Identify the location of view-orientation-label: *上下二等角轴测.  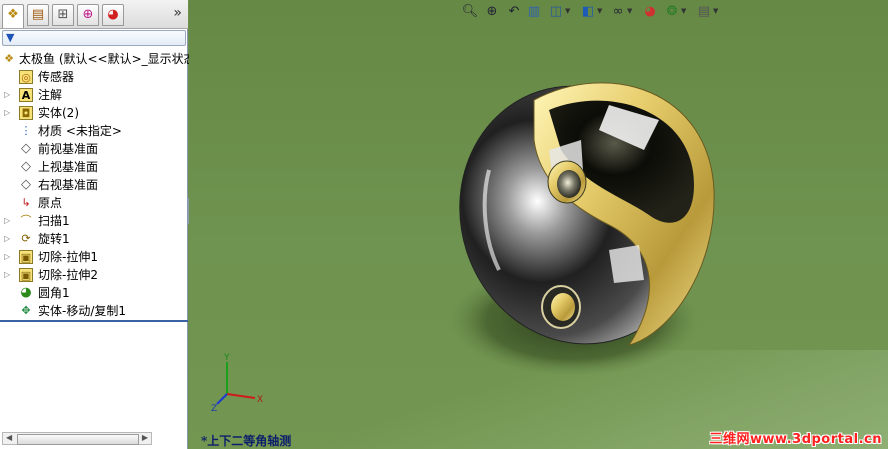
(246, 441).